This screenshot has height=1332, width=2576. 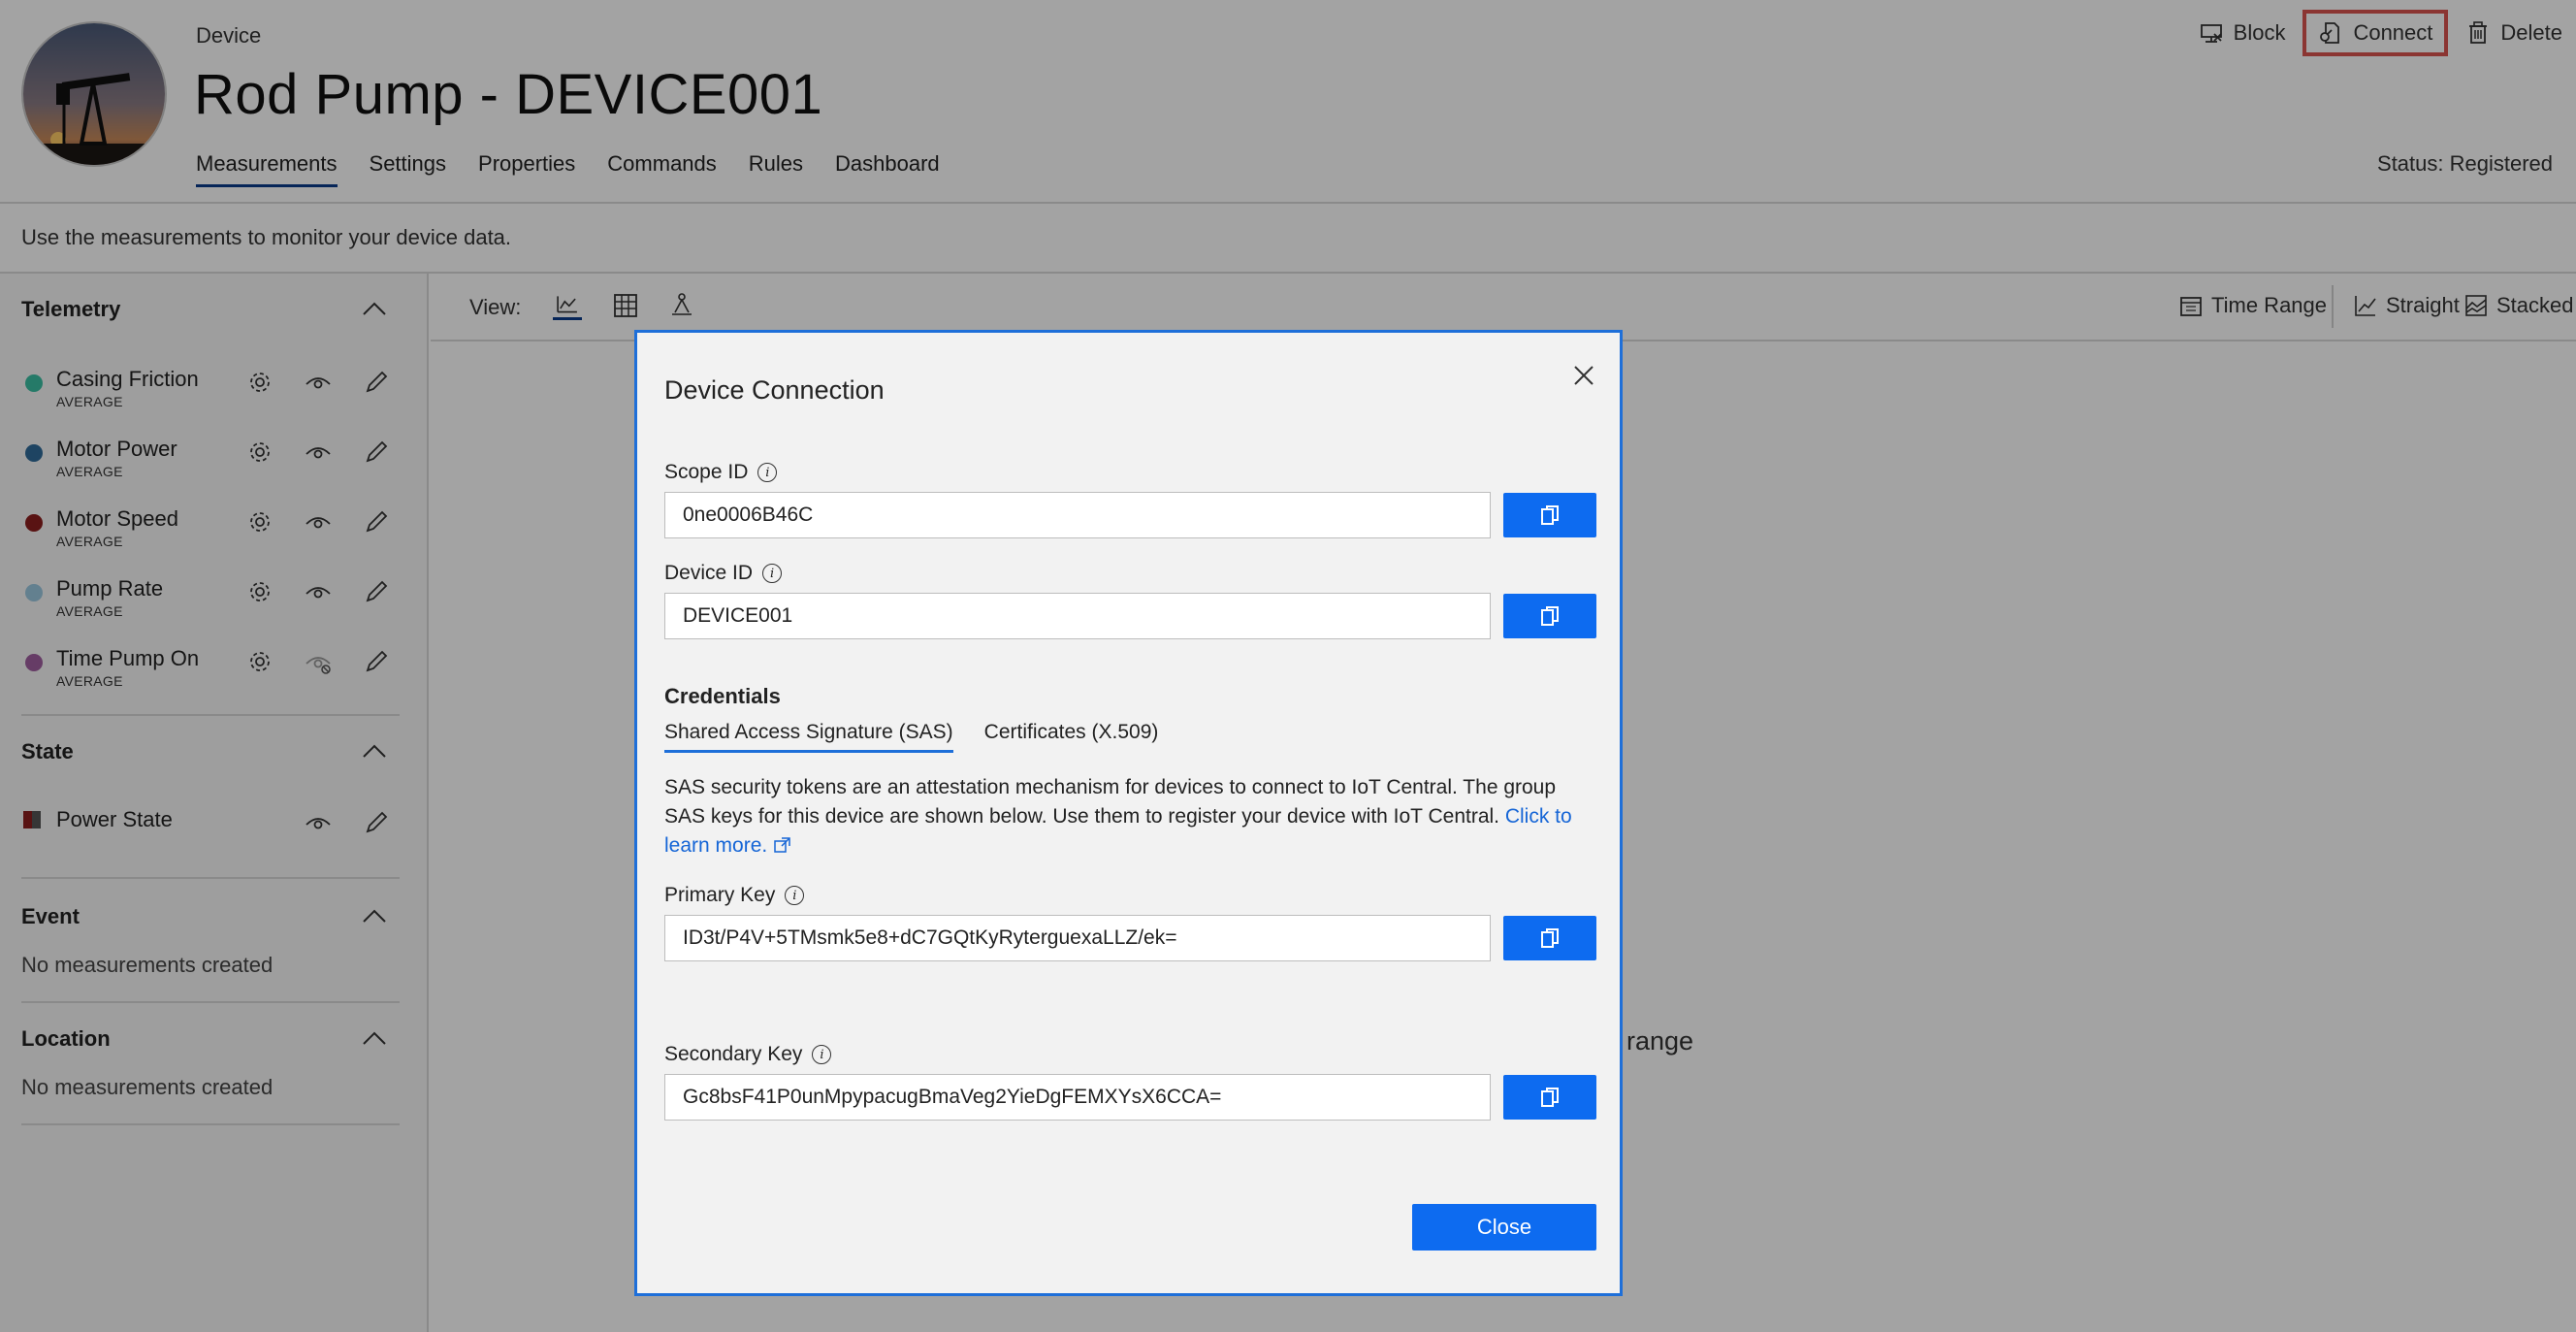 What do you see at coordinates (808, 737) in the screenshot?
I see `tab-sas: Shared Access Signature (SAS)` at bounding box center [808, 737].